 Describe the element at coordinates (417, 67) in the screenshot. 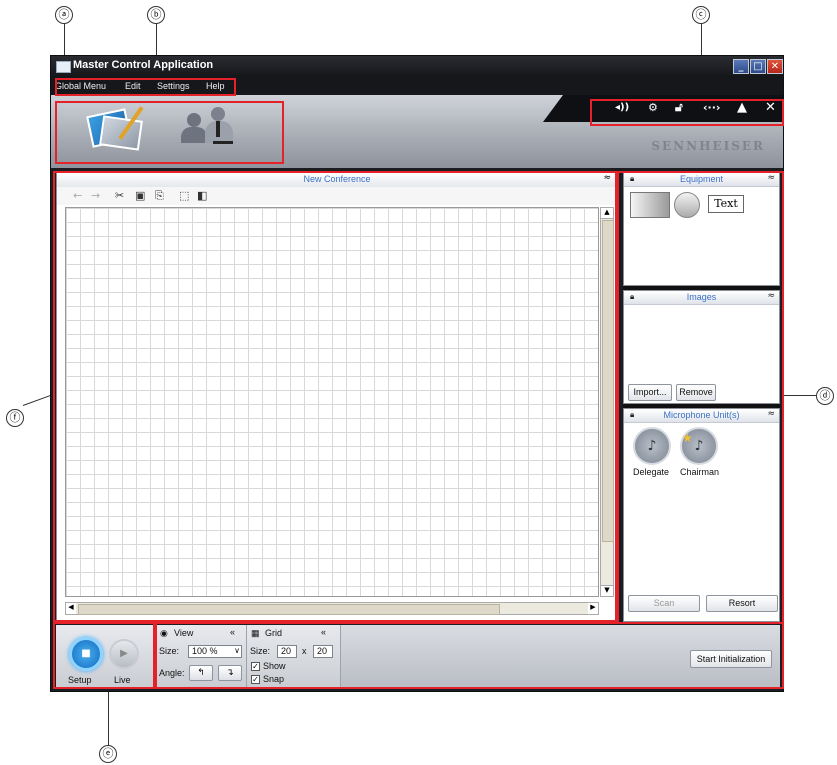

I see `title-bar: Master Control Application _ □ ✕` at that location.